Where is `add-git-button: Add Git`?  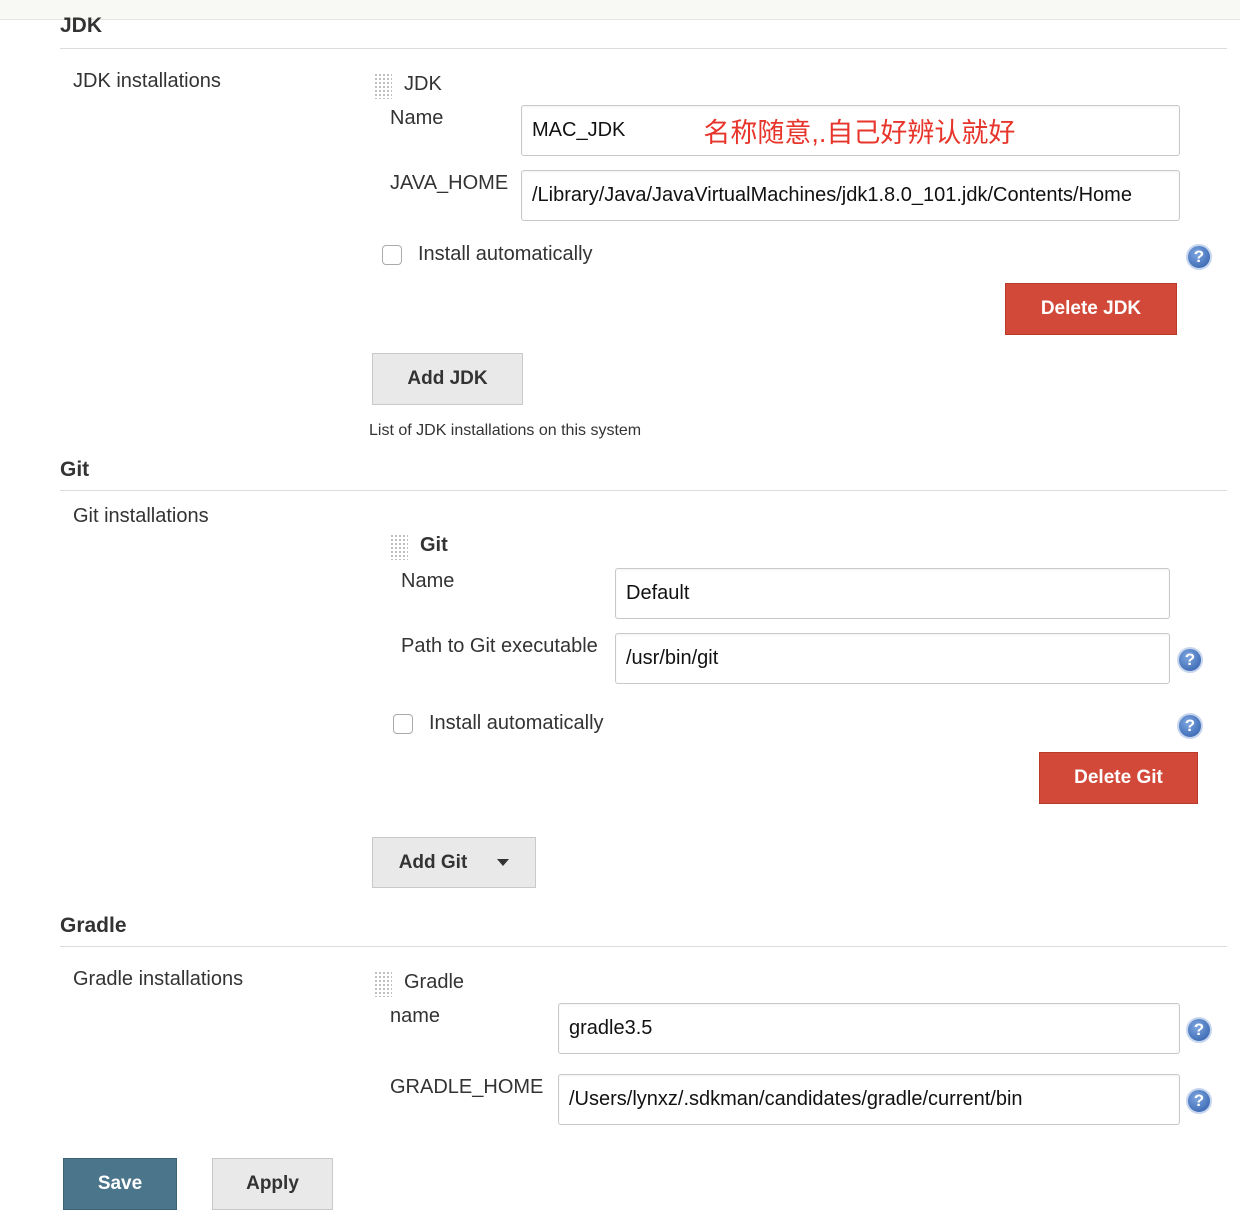
add-git-button: Add Git is located at coordinates (454, 862).